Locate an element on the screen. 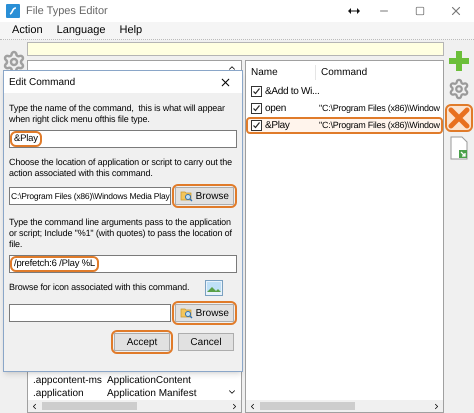 The width and height of the screenshot is (474, 413). table-cell: ApplicationContent is located at coordinates (149, 380).